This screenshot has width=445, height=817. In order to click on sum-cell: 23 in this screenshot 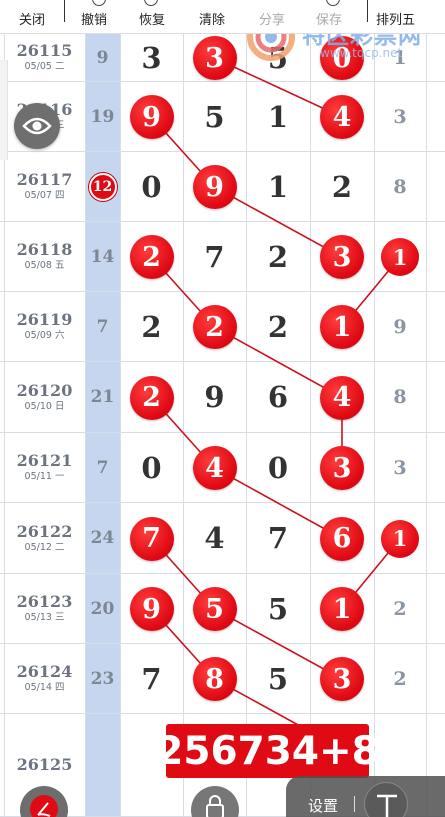, I will do `click(102, 678)`.